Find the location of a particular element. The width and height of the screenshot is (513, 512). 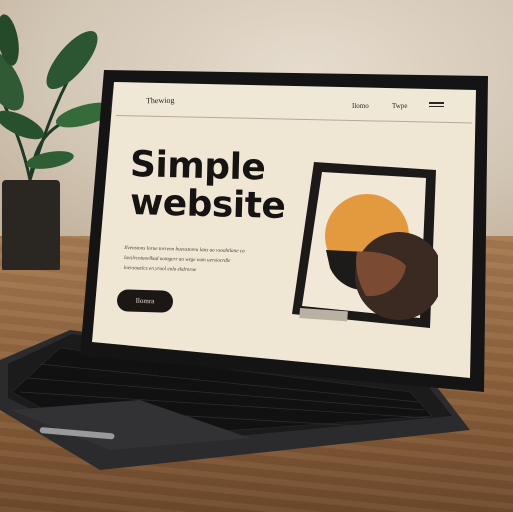

hero-artwork is located at coordinates (365, 245).